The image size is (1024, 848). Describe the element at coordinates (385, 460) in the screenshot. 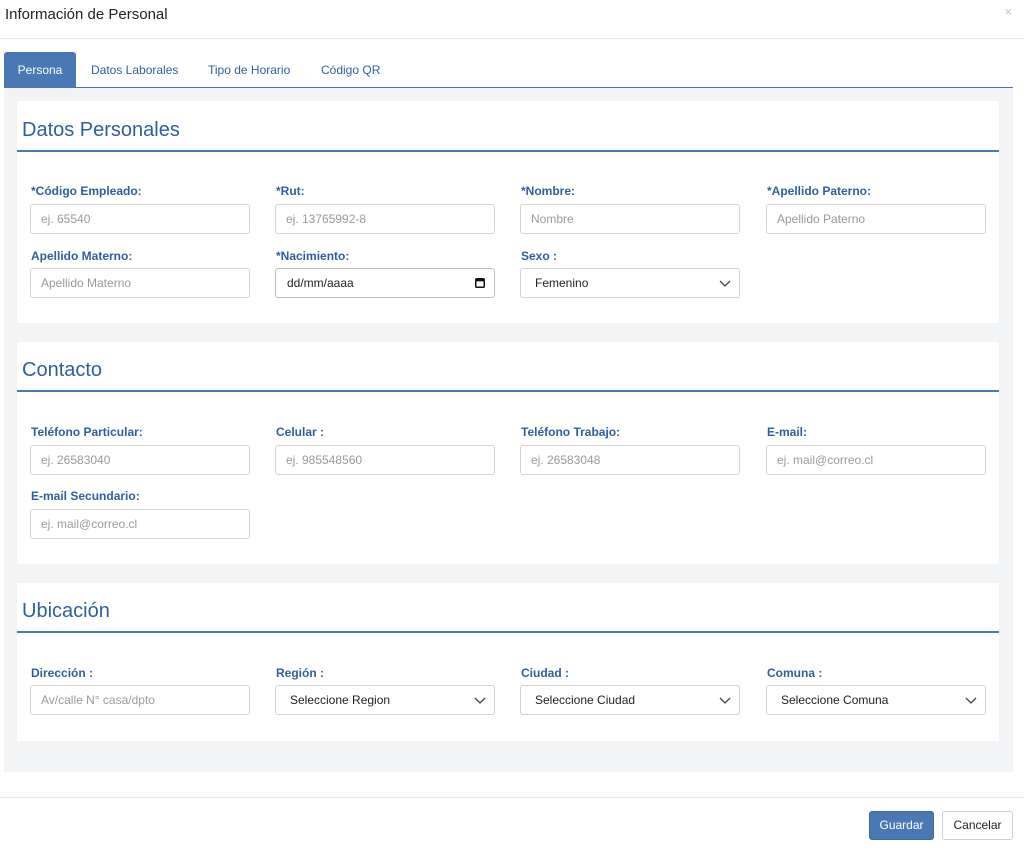

I see `celular-input` at that location.